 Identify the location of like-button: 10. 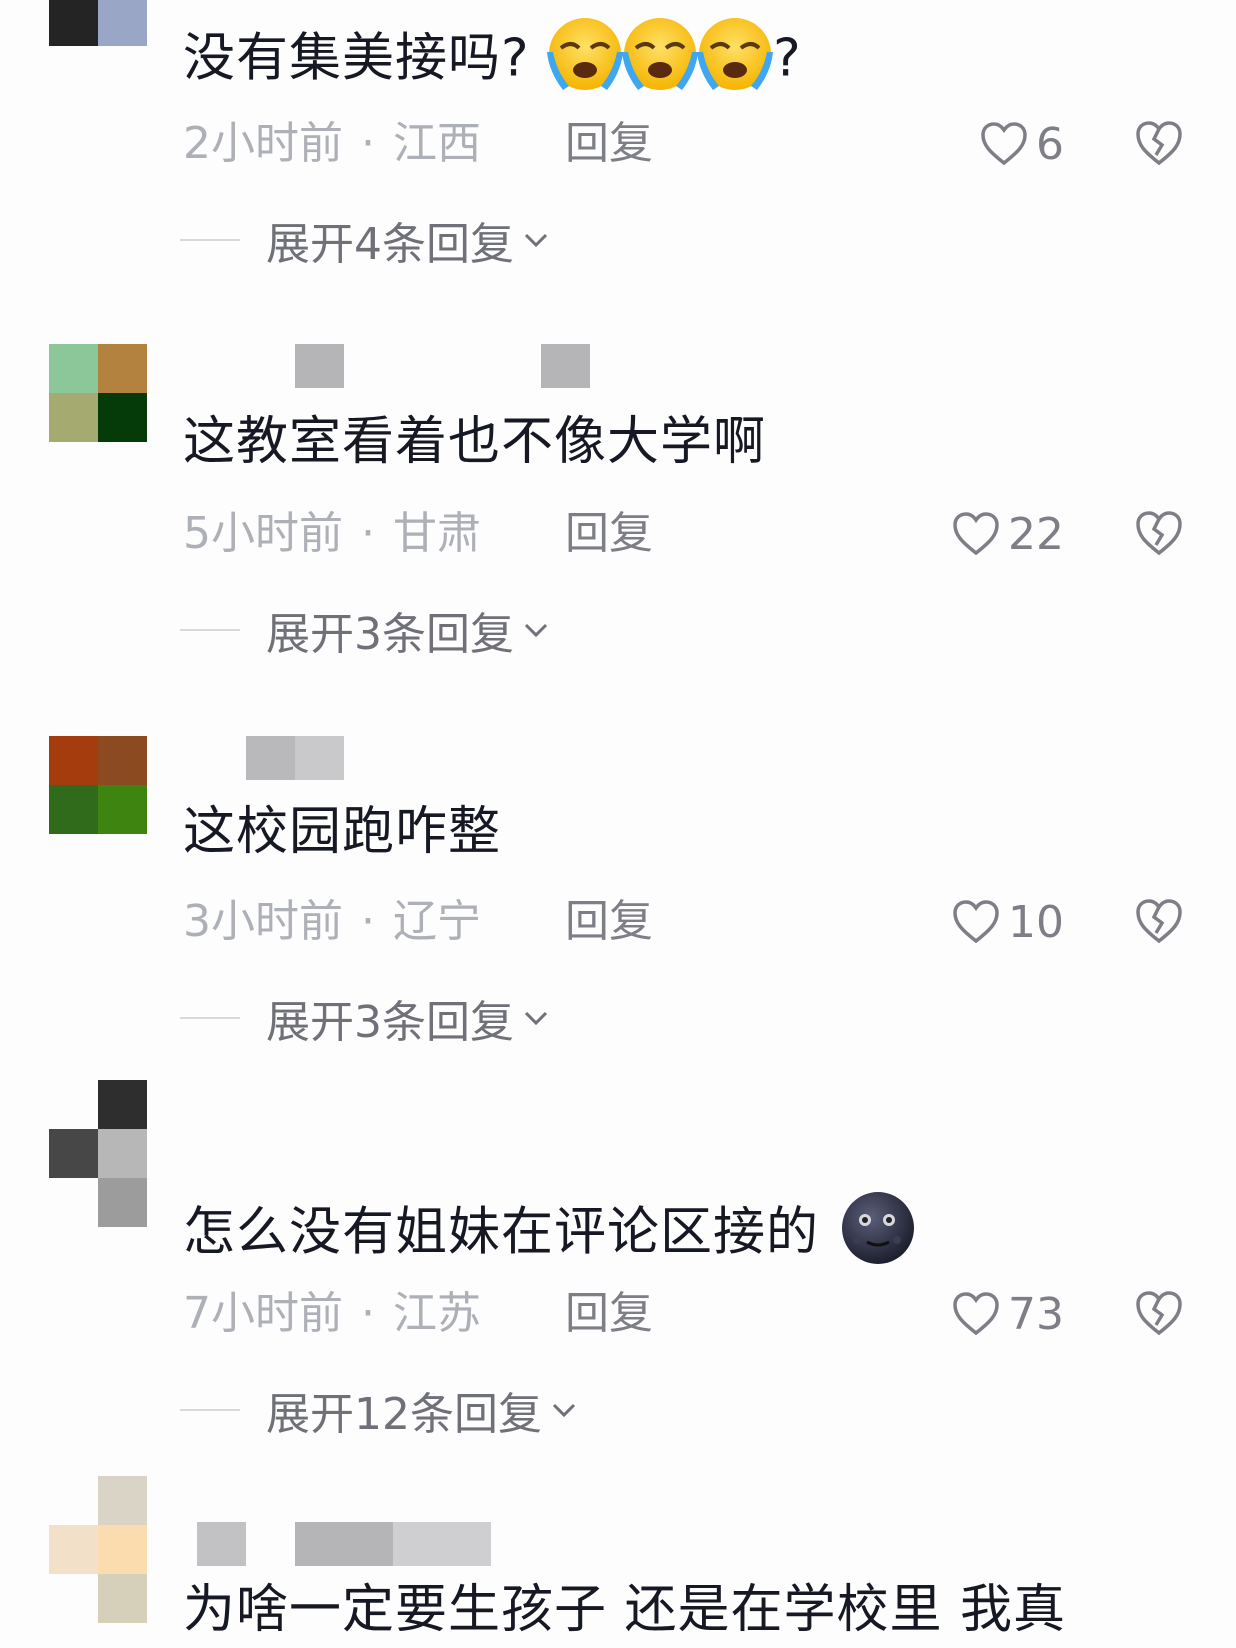
(1008, 922).